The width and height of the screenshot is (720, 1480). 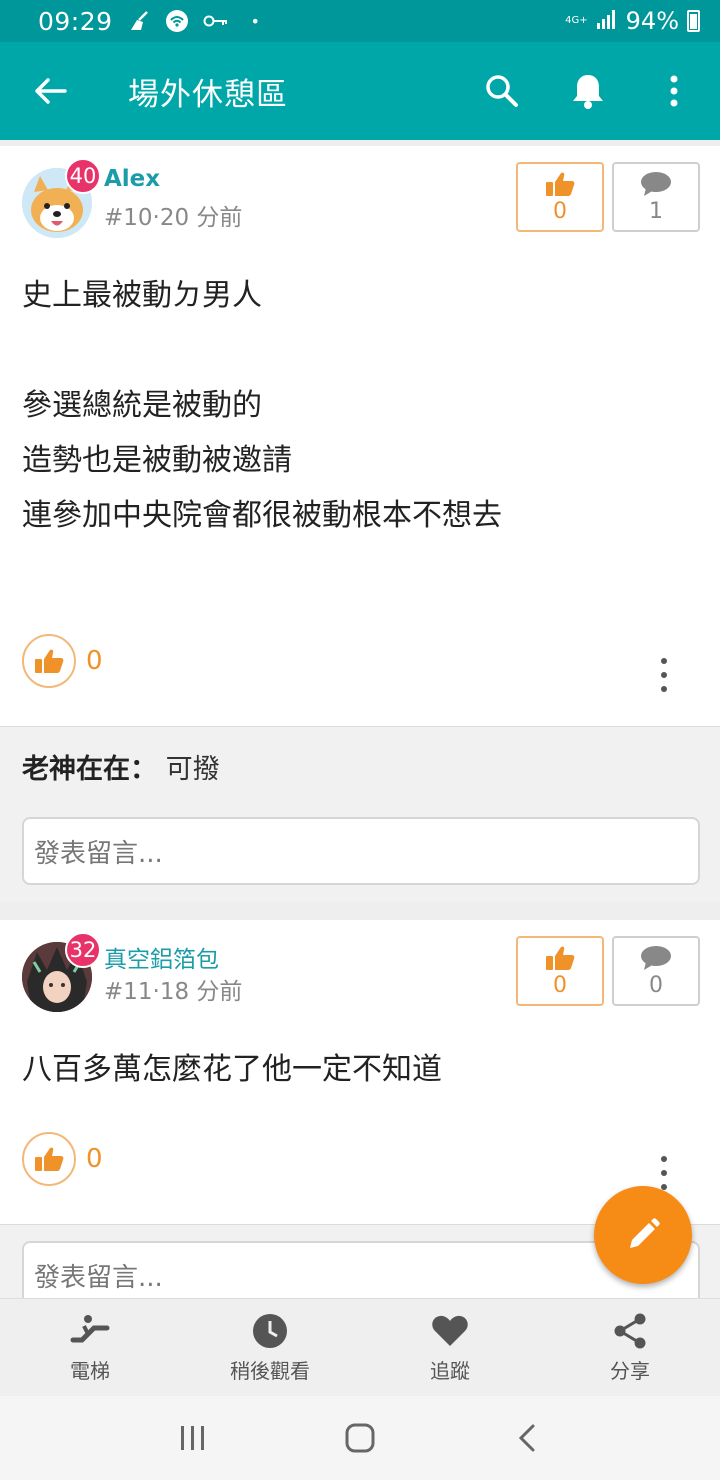 What do you see at coordinates (89, 769) in the screenshot?
I see `reply-author: 老神在在：` at bounding box center [89, 769].